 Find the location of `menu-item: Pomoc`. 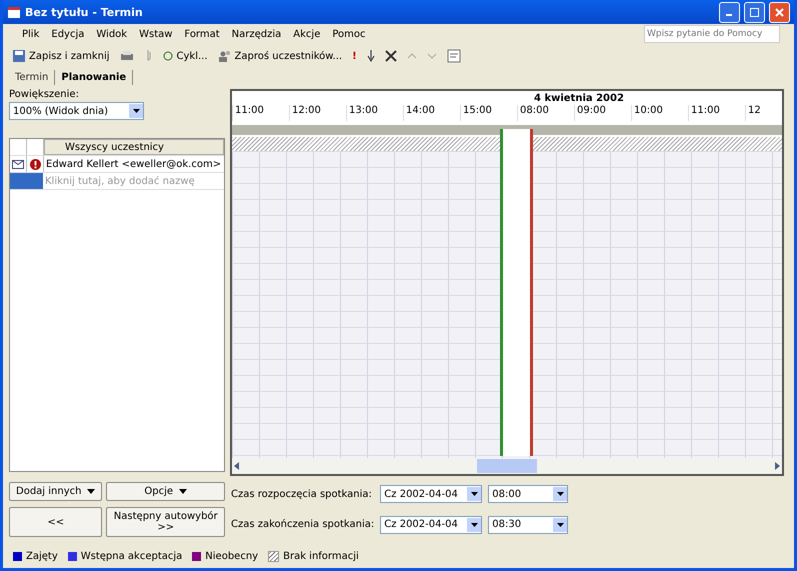

menu-item: Pomoc is located at coordinates (349, 34).